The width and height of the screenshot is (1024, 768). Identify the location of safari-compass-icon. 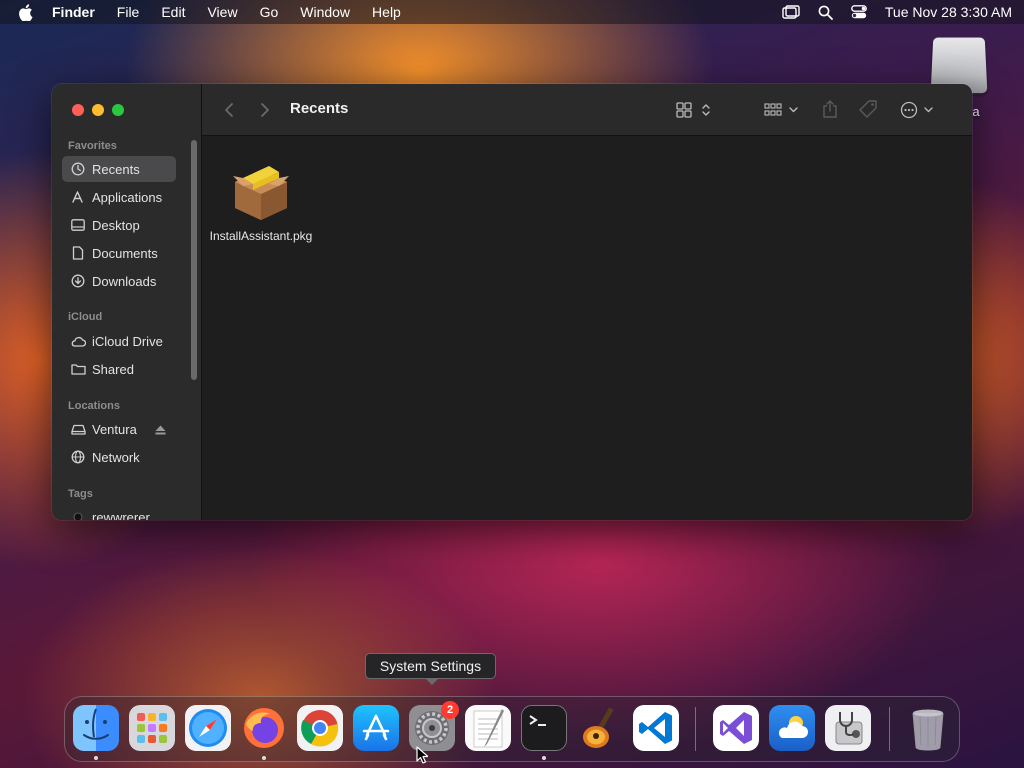
(208, 728).